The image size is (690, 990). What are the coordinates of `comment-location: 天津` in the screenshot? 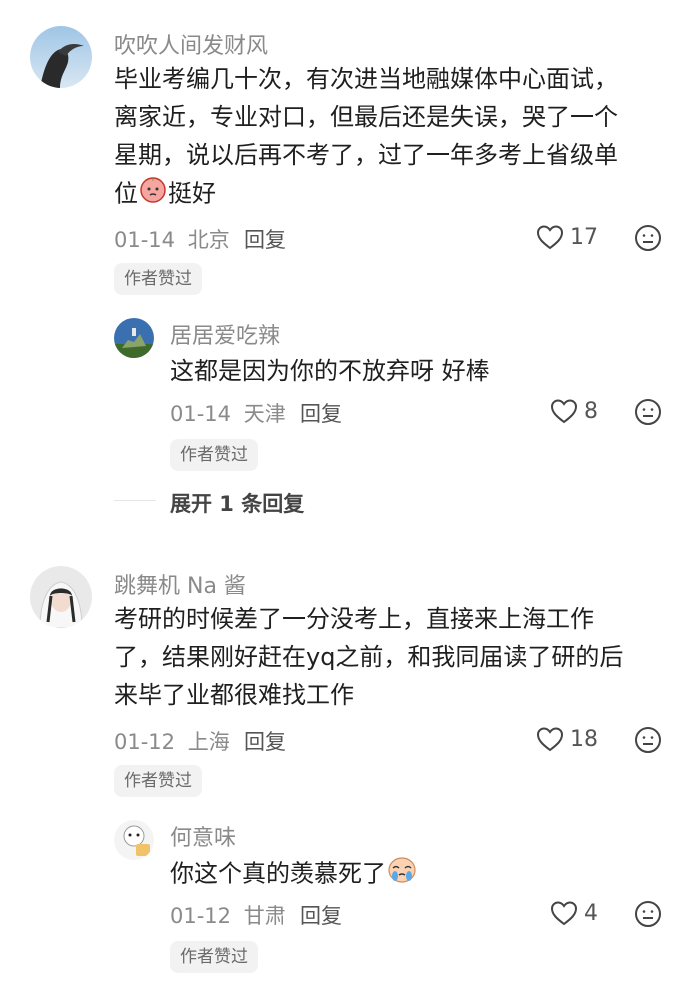 It's located at (264, 414).